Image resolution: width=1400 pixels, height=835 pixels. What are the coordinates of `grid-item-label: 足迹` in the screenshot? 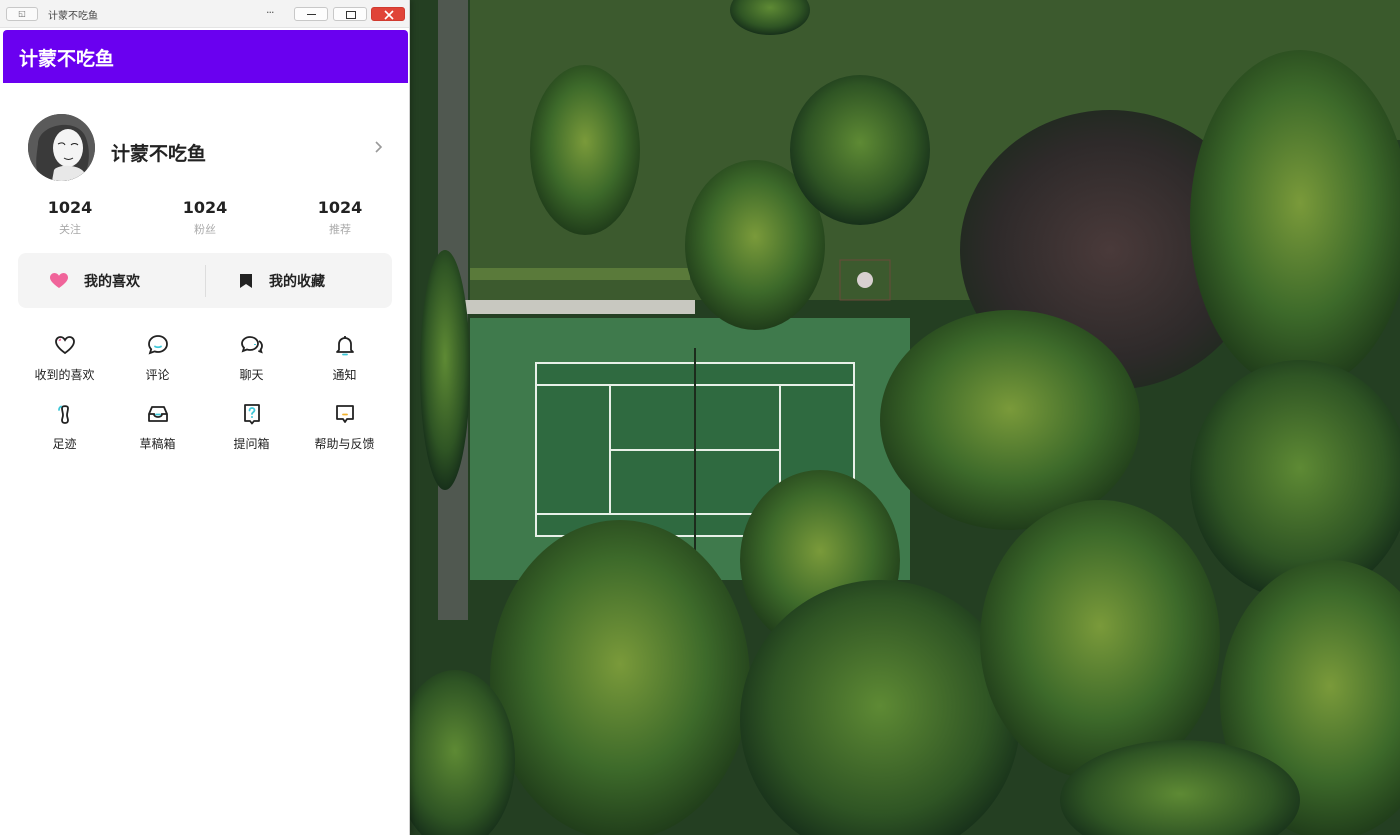 It's located at (64, 444).